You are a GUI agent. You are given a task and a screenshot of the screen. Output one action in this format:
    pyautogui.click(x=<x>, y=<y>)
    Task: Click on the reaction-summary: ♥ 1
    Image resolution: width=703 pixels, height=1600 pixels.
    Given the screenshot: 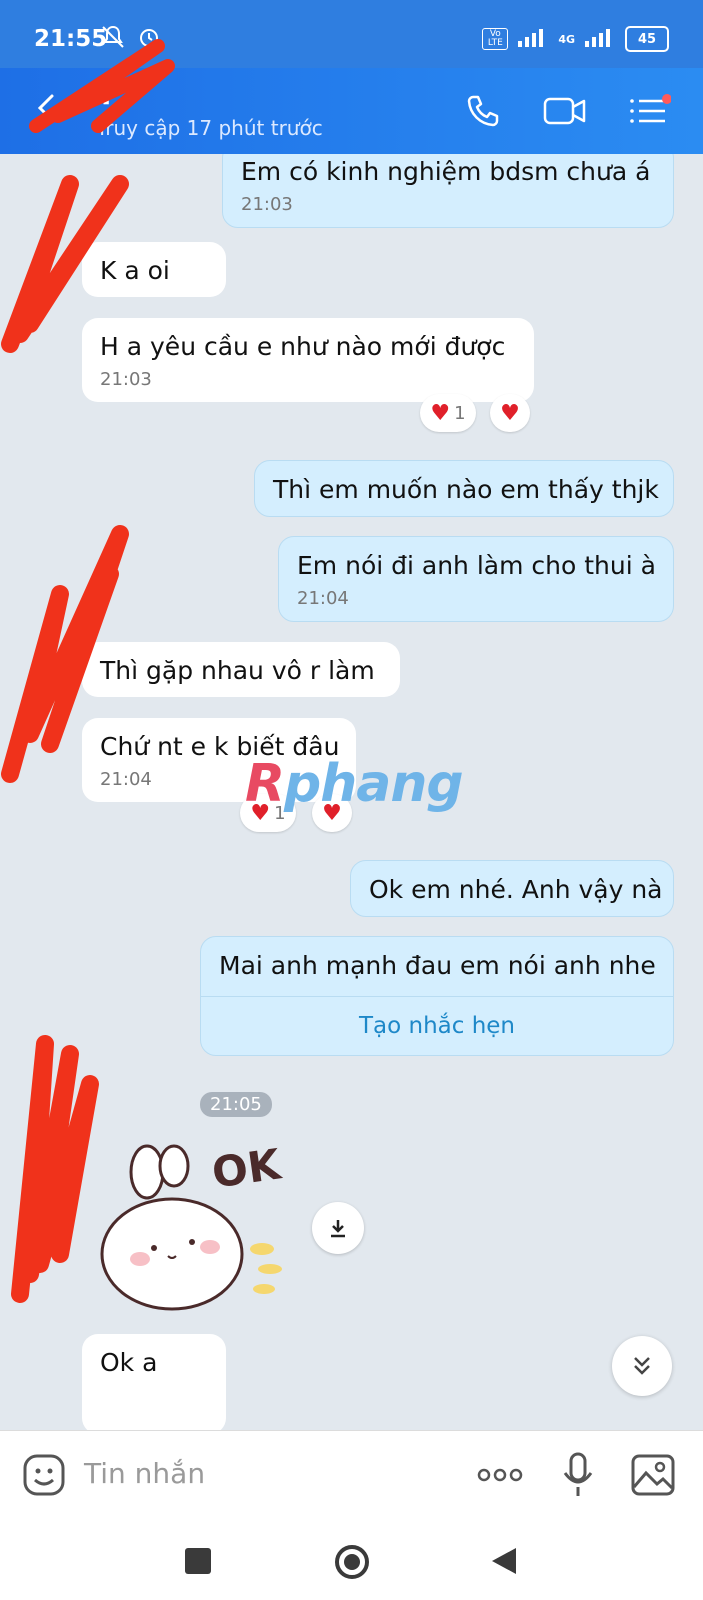 What is the action you would take?
    pyautogui.click(x=448, y=413)
    